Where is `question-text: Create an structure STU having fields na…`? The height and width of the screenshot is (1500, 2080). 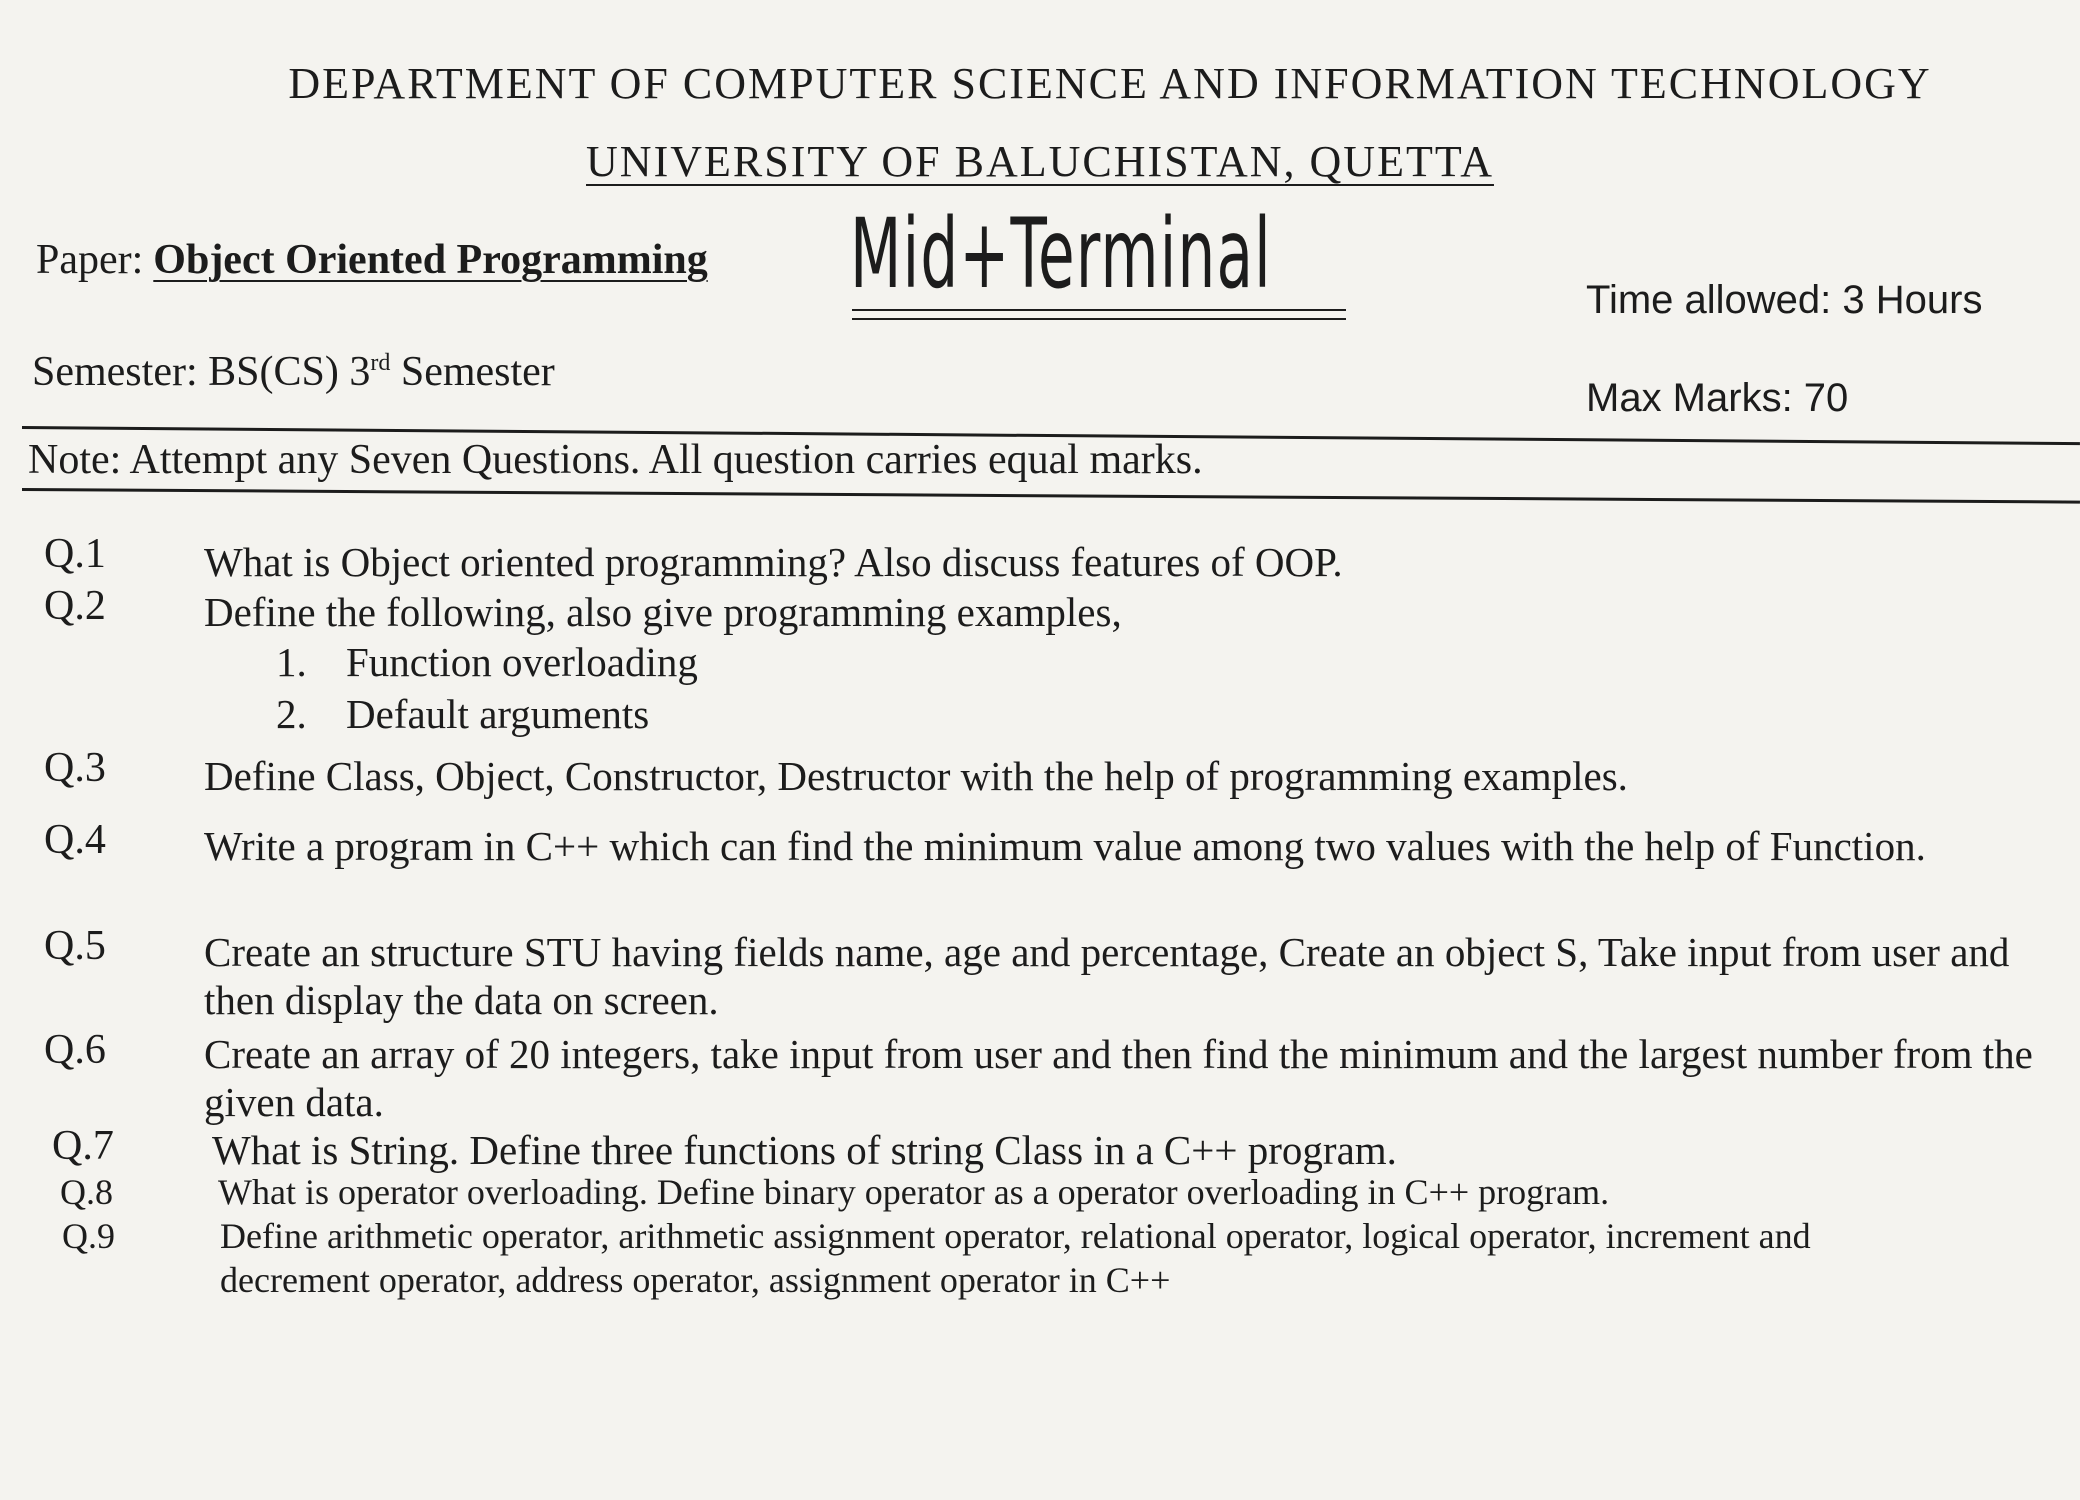
question-text: Create an structure STU having fields na… is located at coordinates (1107, 976).